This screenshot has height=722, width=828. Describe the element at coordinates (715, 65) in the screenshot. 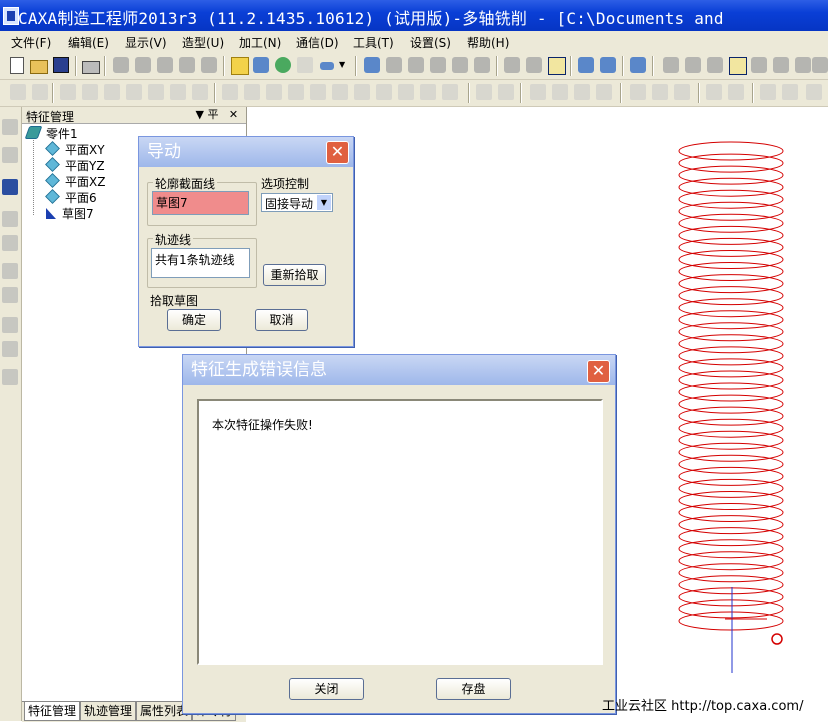

I see `curve-tool-3-icon` at that location.